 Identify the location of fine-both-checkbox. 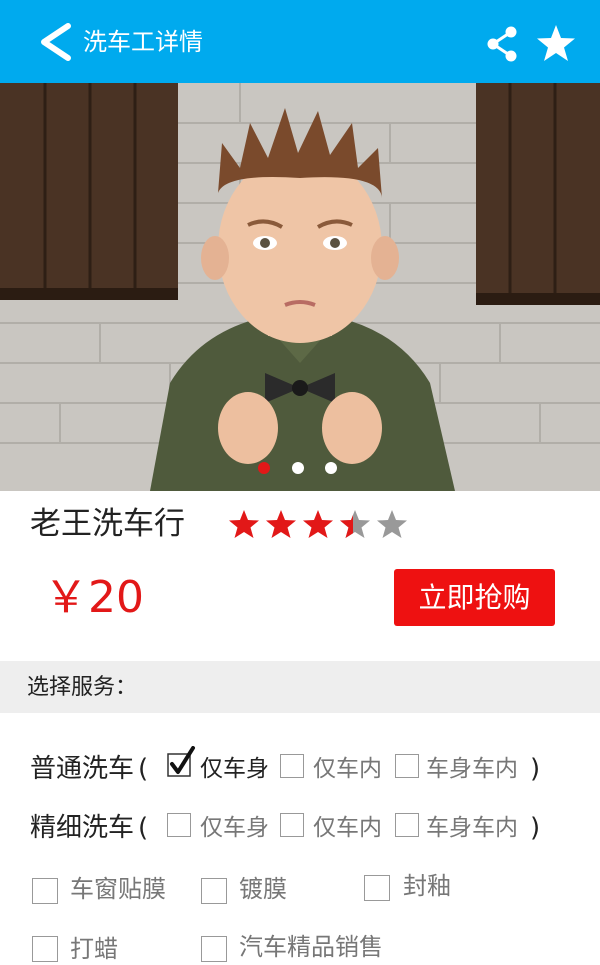
(407, 825).